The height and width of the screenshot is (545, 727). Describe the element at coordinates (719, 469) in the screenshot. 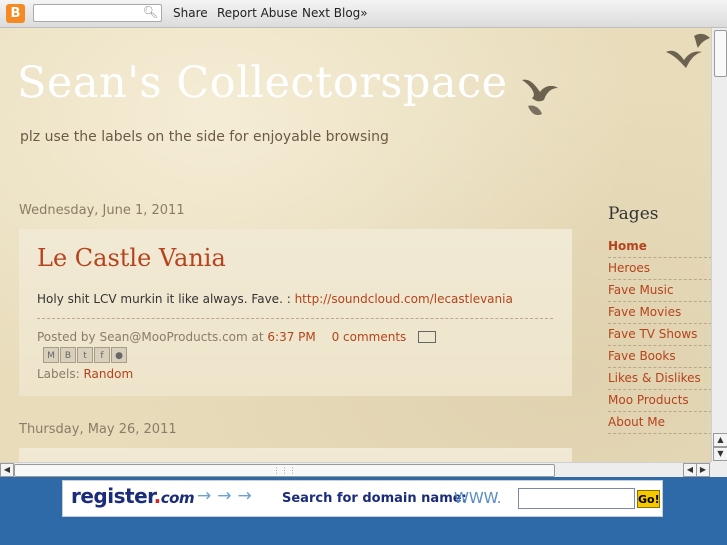

I see `scrollbar-corner` at that location.